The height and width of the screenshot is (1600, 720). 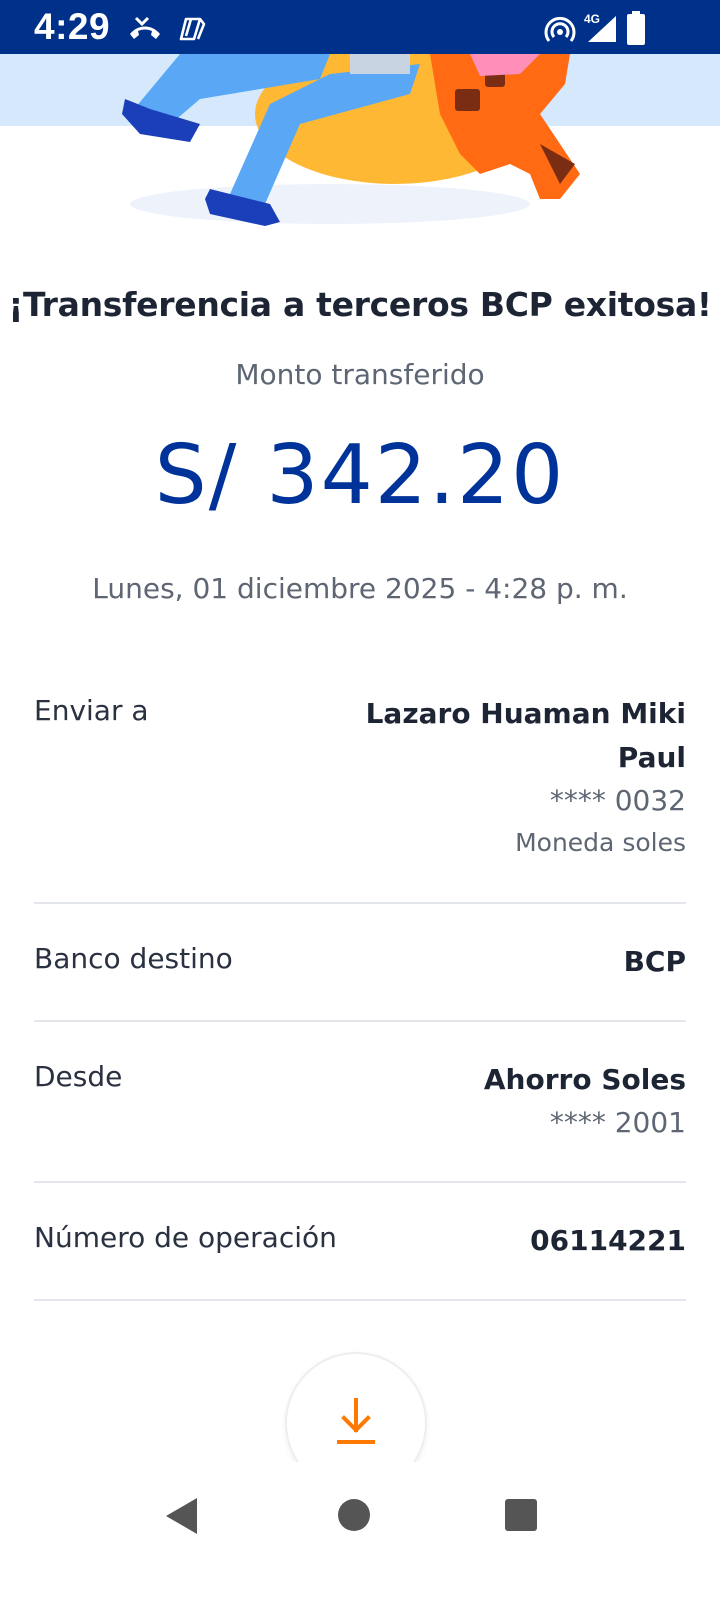 I want to click on success-illustration, so click(x=351, y=140).